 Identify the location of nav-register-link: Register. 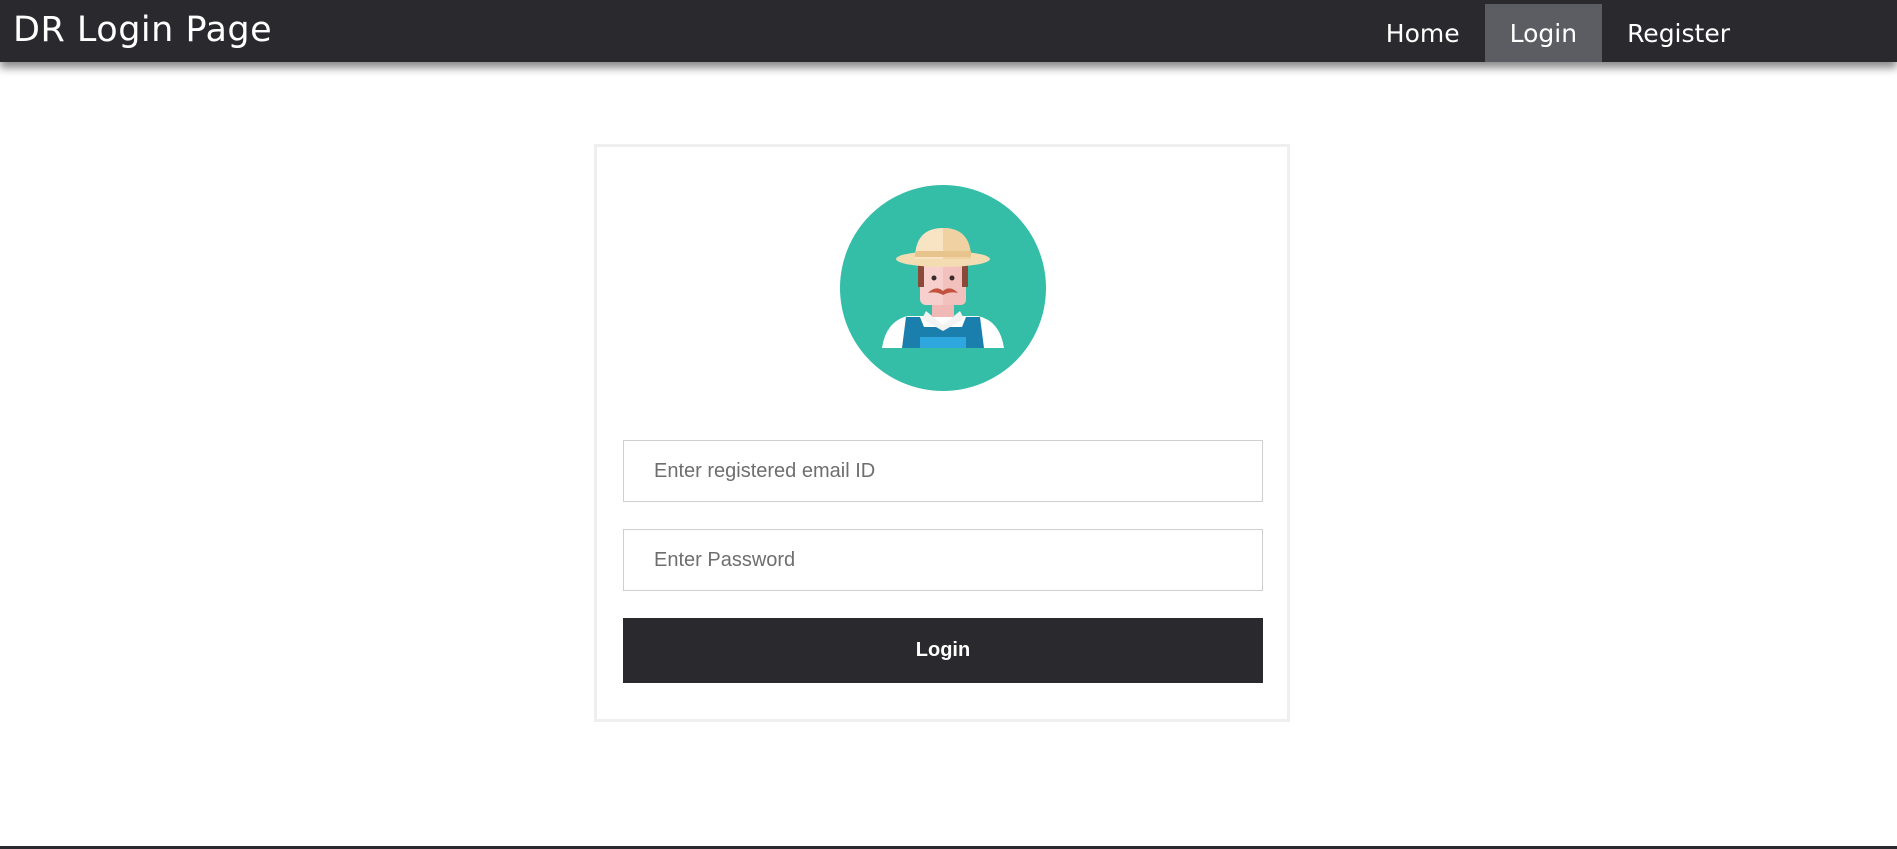
(1678, 33).